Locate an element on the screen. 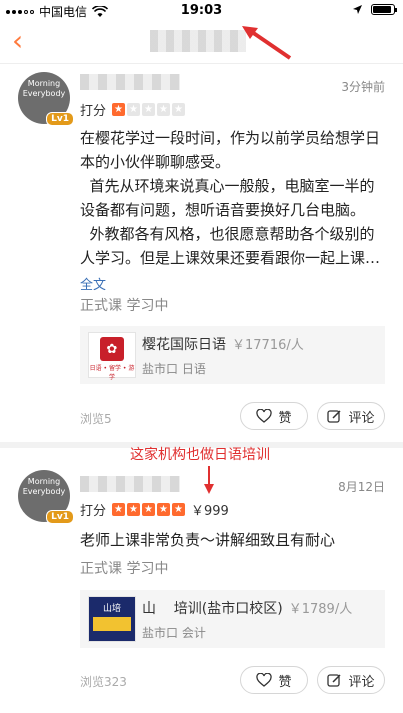 The image size is (403, 713). org-logo: ✿ 日语 • 留学 • 游学 is located at coordinates (112, 356).